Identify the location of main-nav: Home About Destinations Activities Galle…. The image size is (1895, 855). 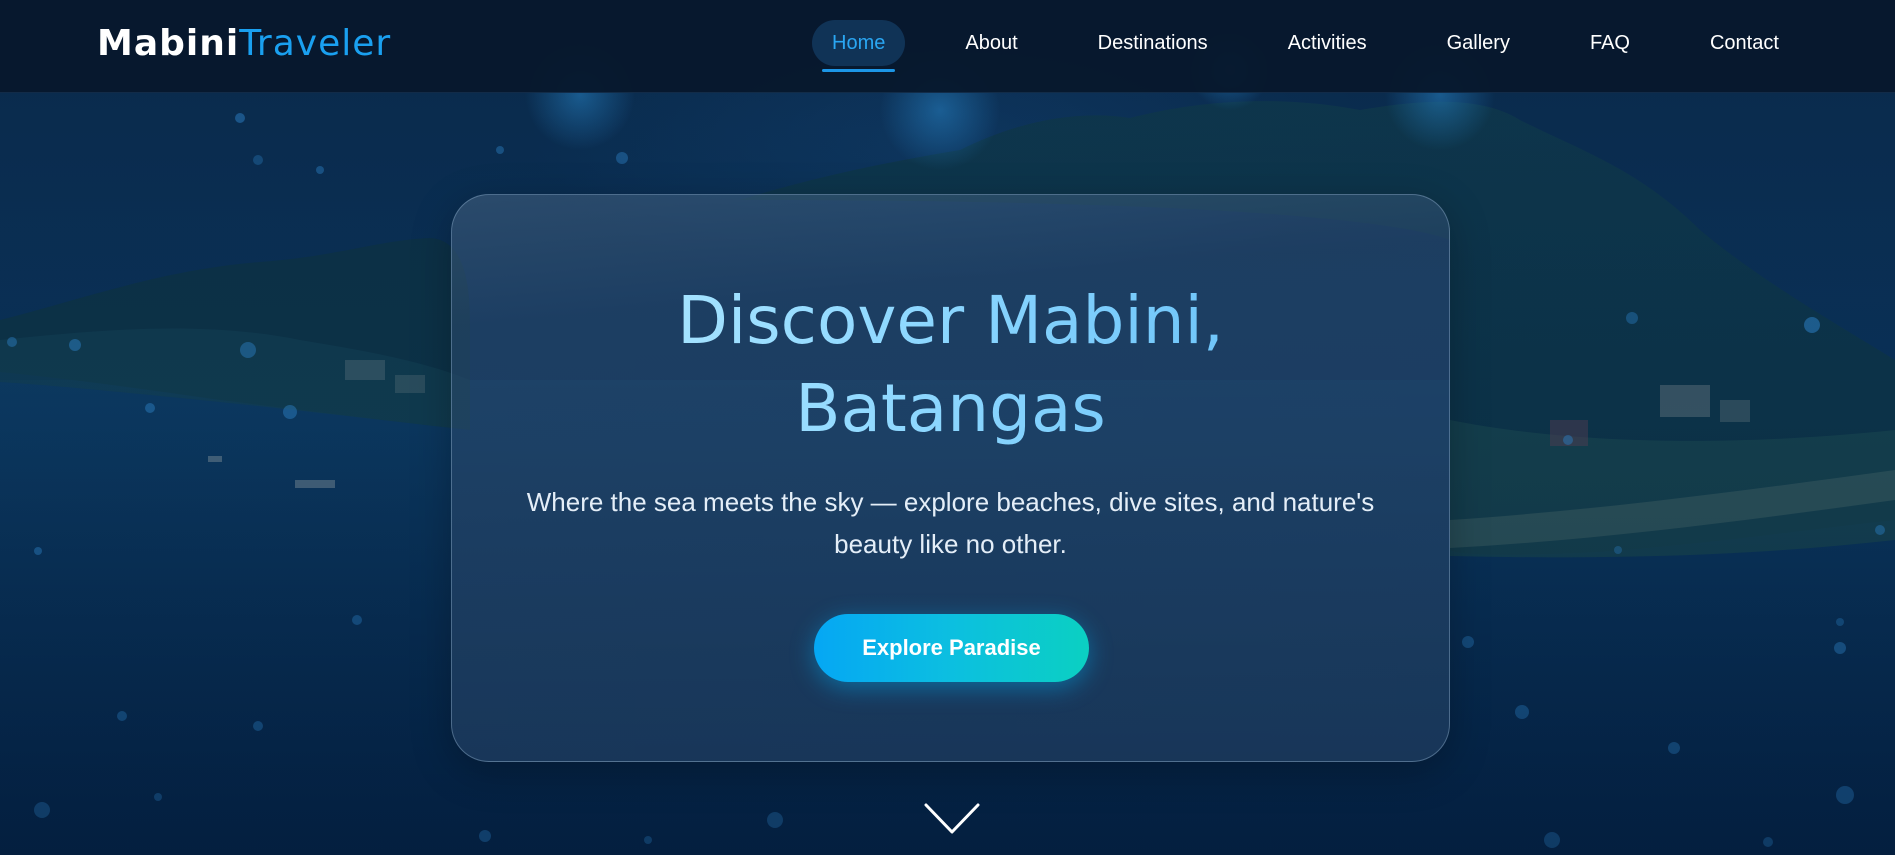
(1305, 46).